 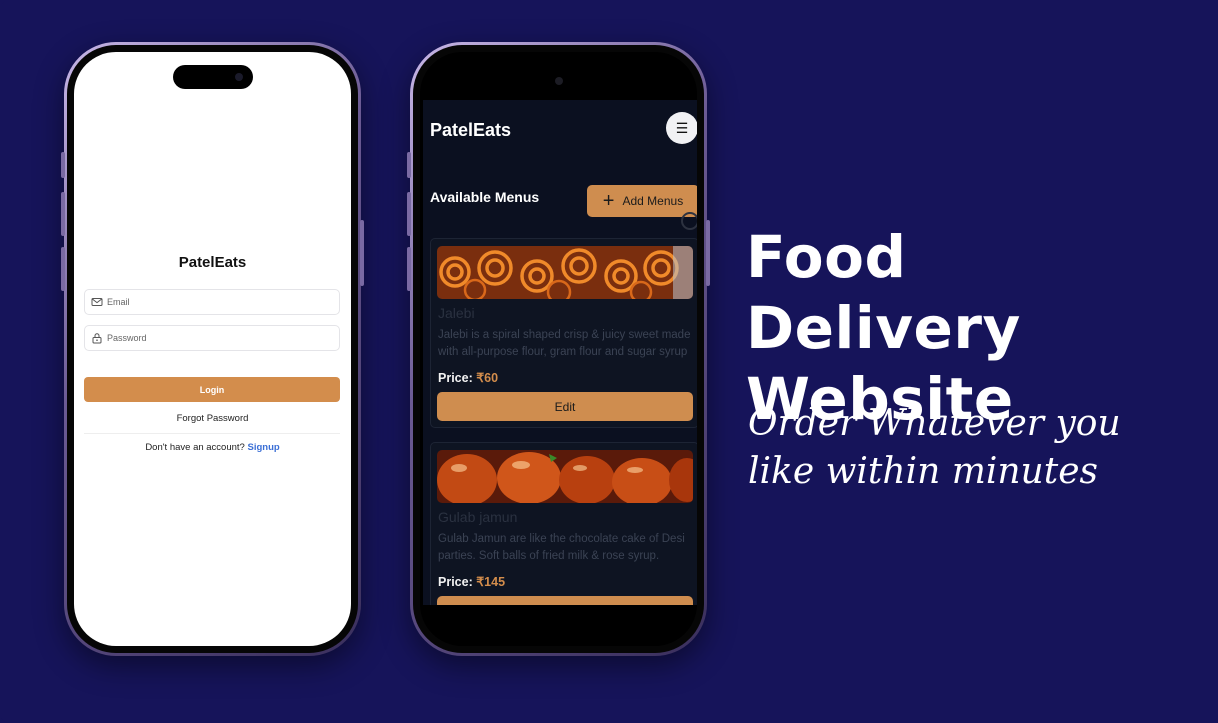 I want to click on password-field: Password, so click(x=212, y=338).